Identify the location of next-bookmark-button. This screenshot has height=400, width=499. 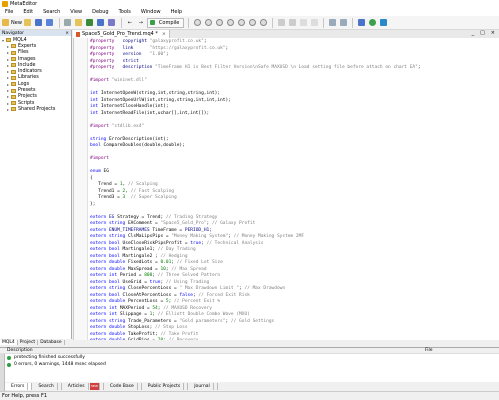
(314, 23).